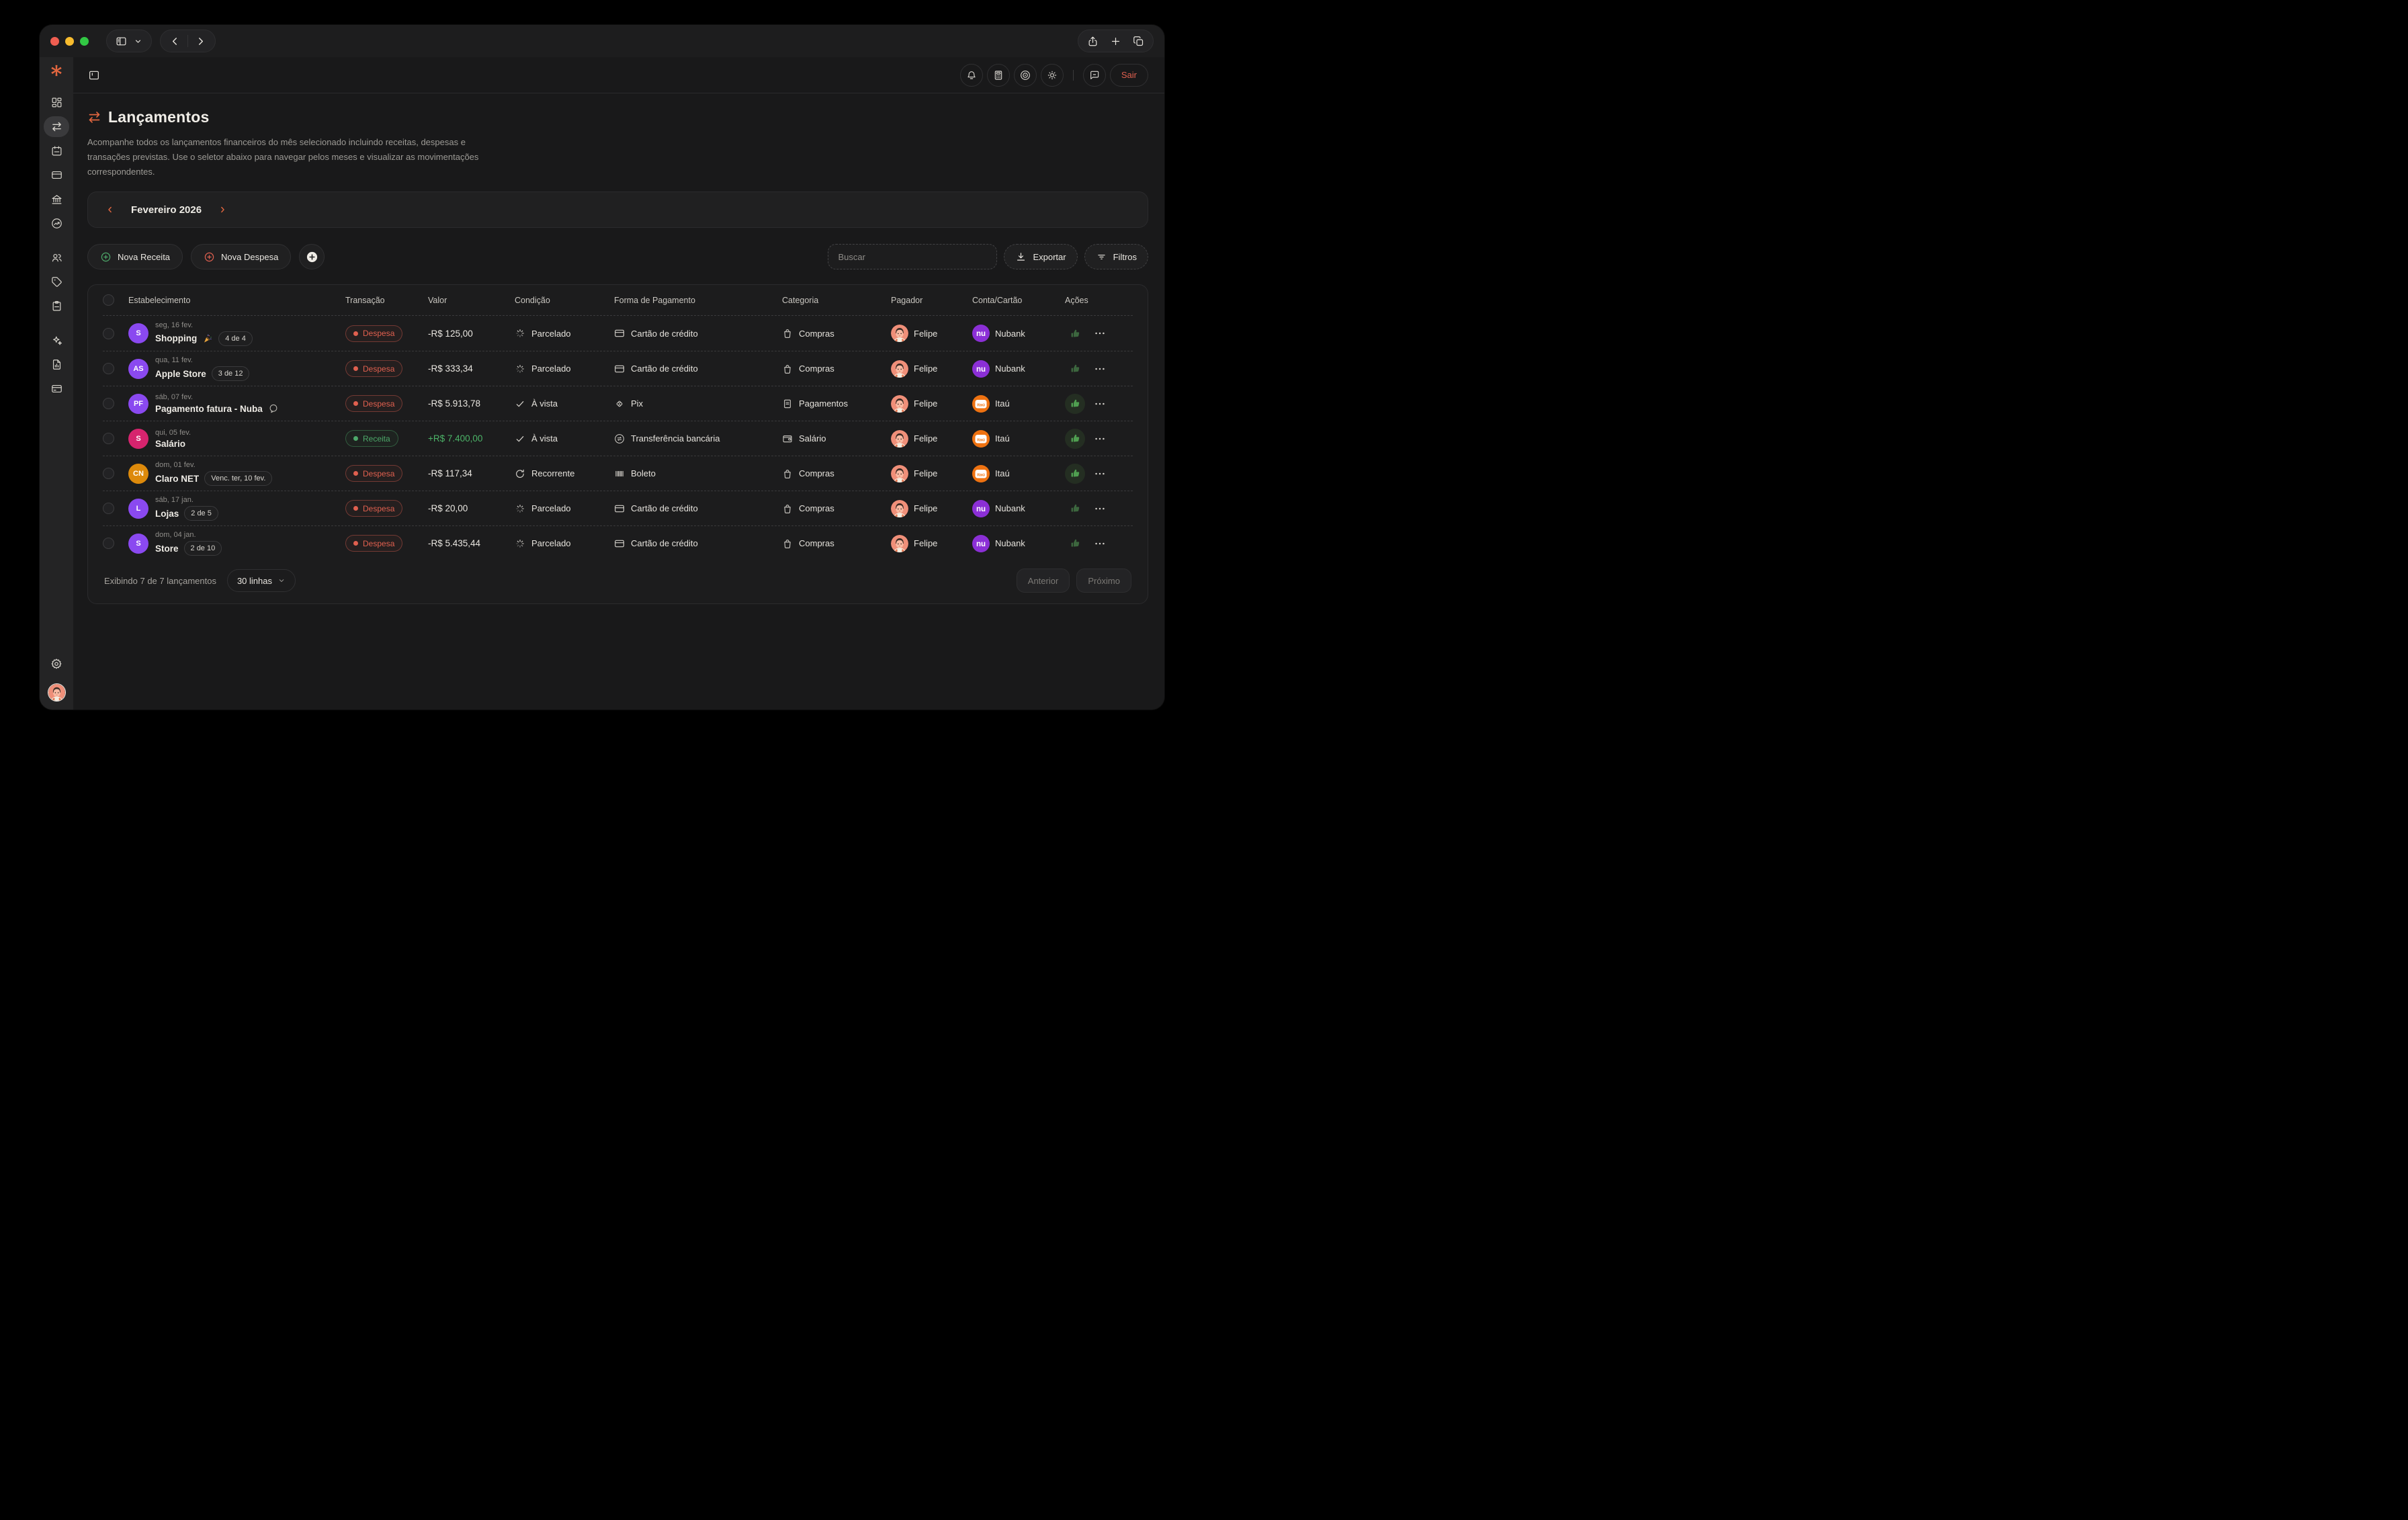 The height and width of the screenshot is (1520, 2408). Describe the element at coordinates (520, 473) in the screenshot. I see `condition-icon` at that location.